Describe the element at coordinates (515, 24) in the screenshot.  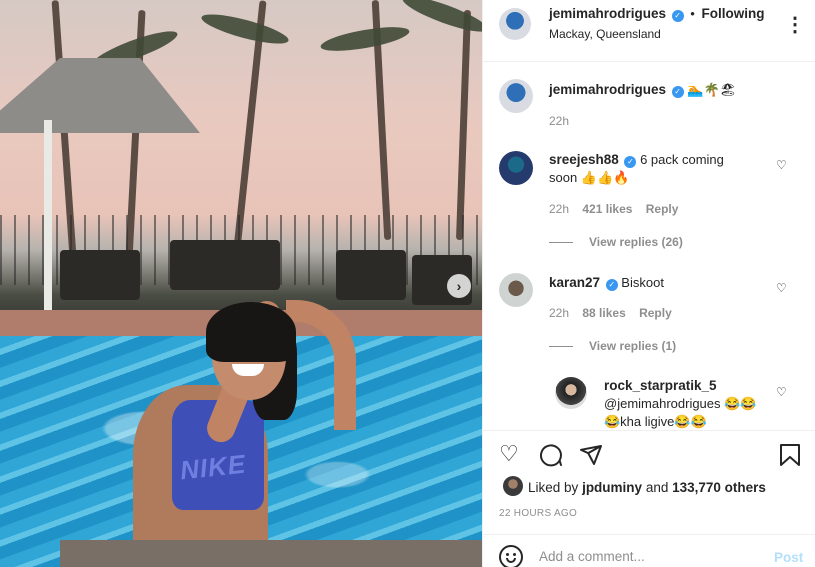
I see `author-avatar` at that location.